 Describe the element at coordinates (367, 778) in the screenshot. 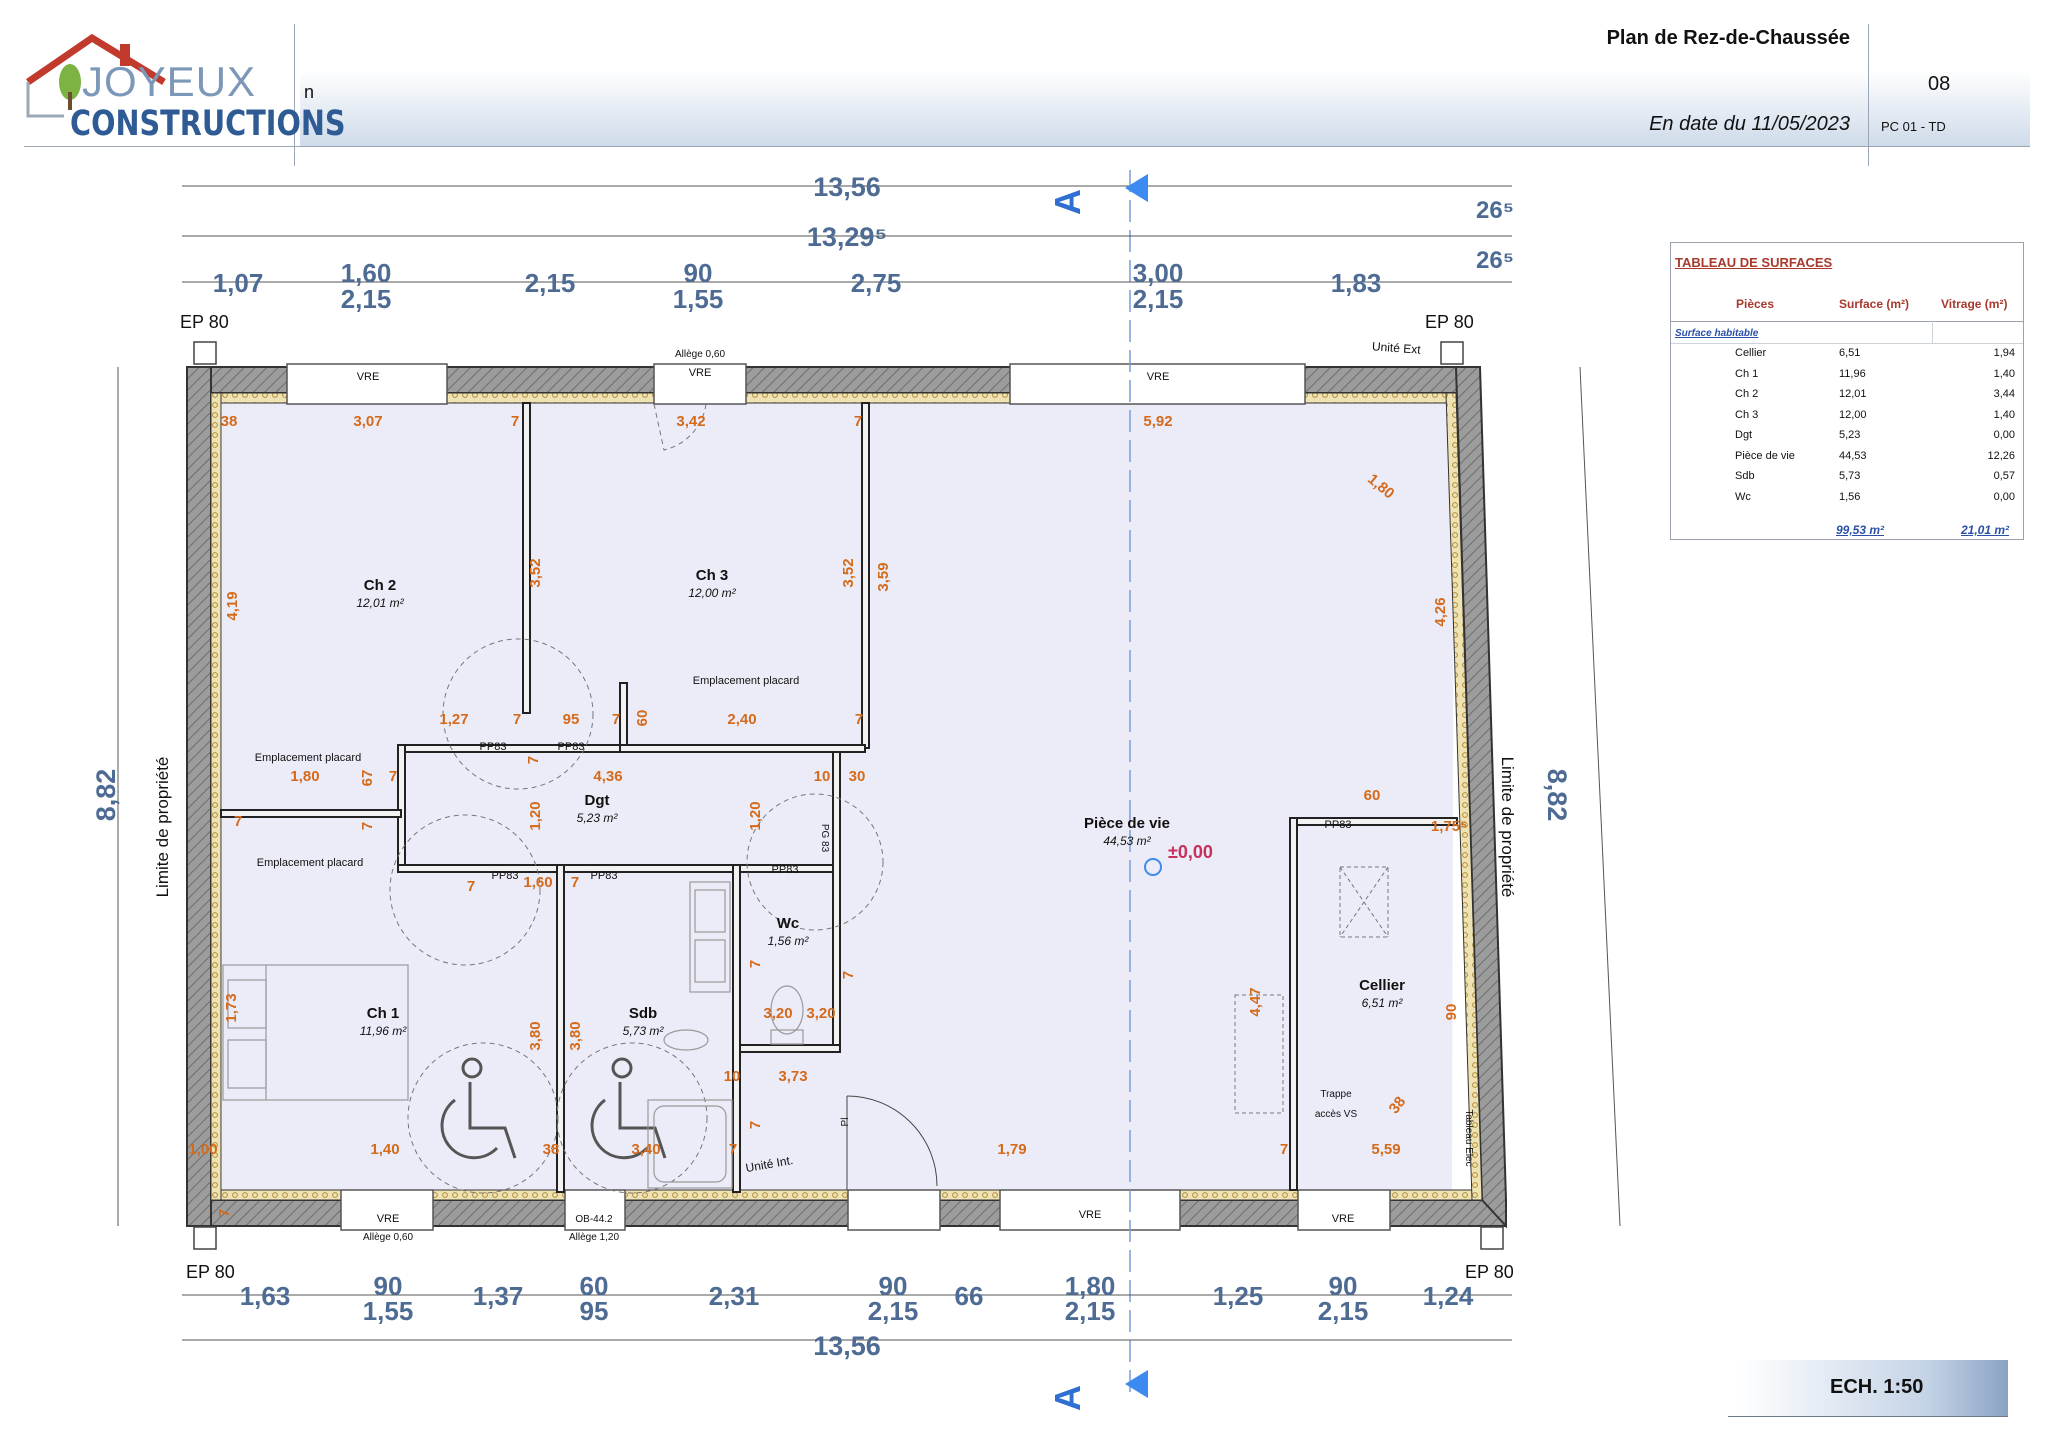

I see `interior-dimension: 67` at that location.